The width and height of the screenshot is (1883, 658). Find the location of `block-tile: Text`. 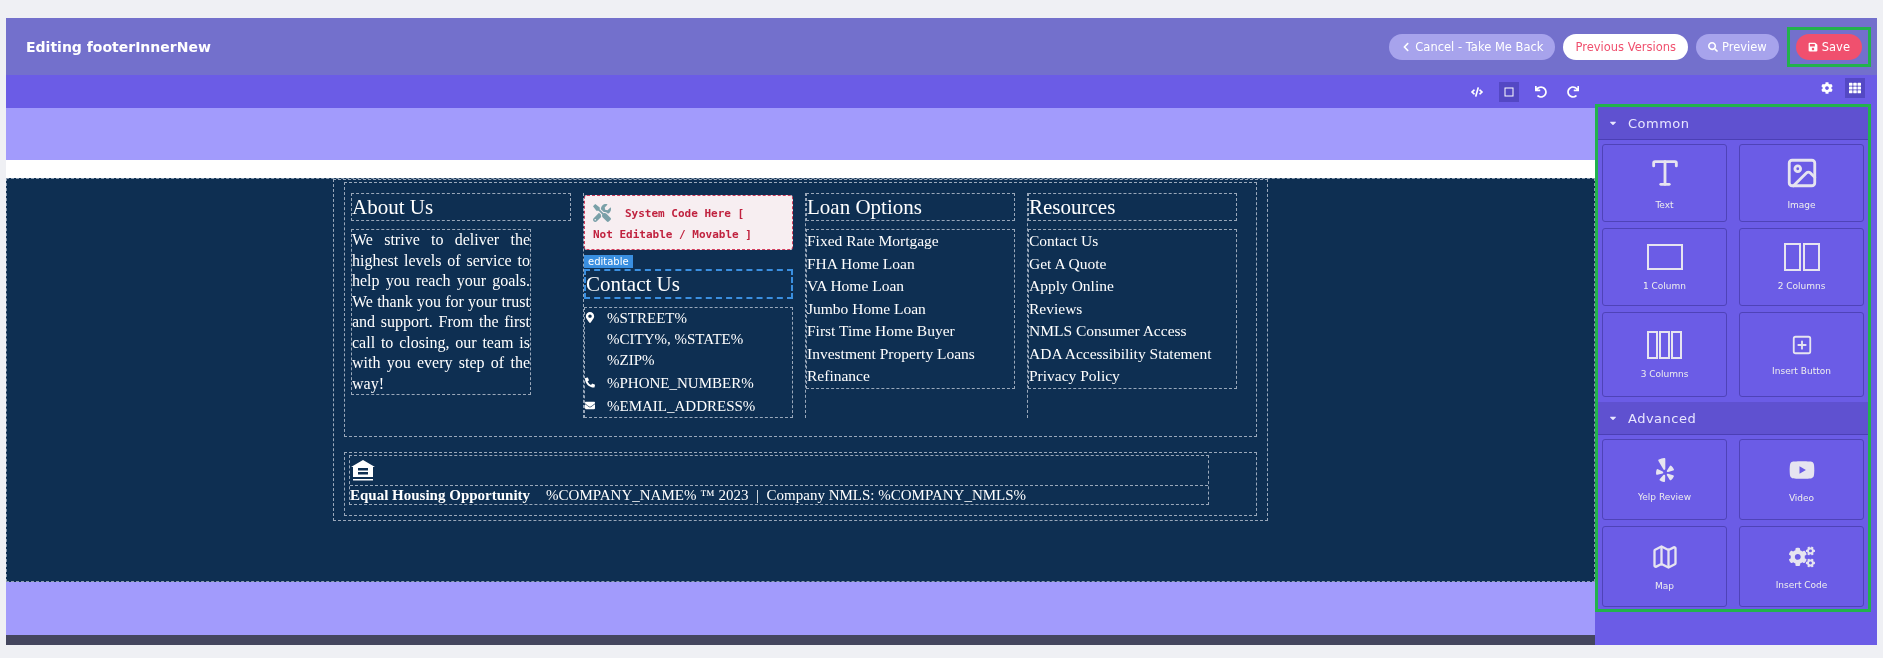

block-tile: Text is located at coordinates (1664, 183).